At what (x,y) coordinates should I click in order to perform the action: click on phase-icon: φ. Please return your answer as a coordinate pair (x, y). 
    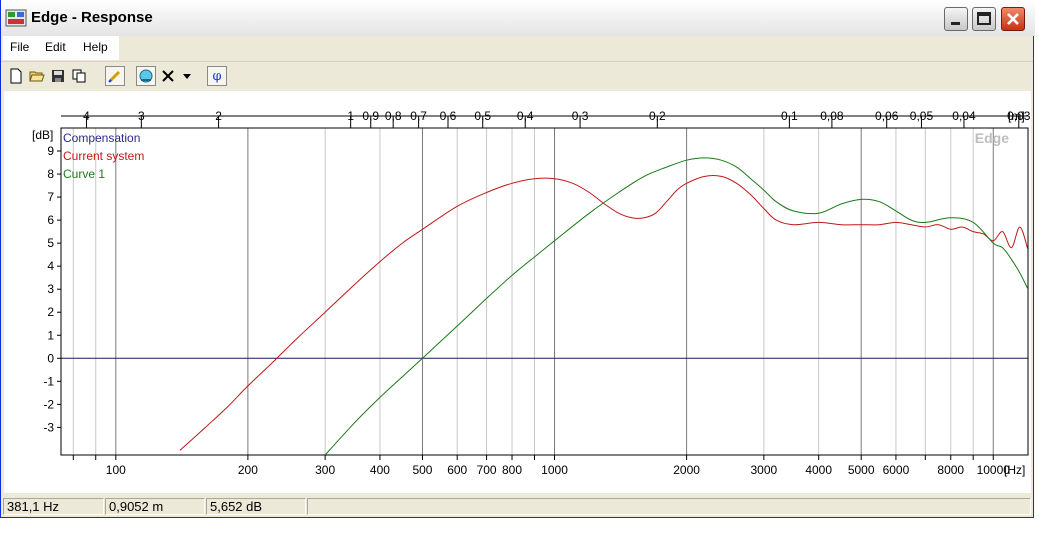
    Looking at the image, I should click on (217, 76).